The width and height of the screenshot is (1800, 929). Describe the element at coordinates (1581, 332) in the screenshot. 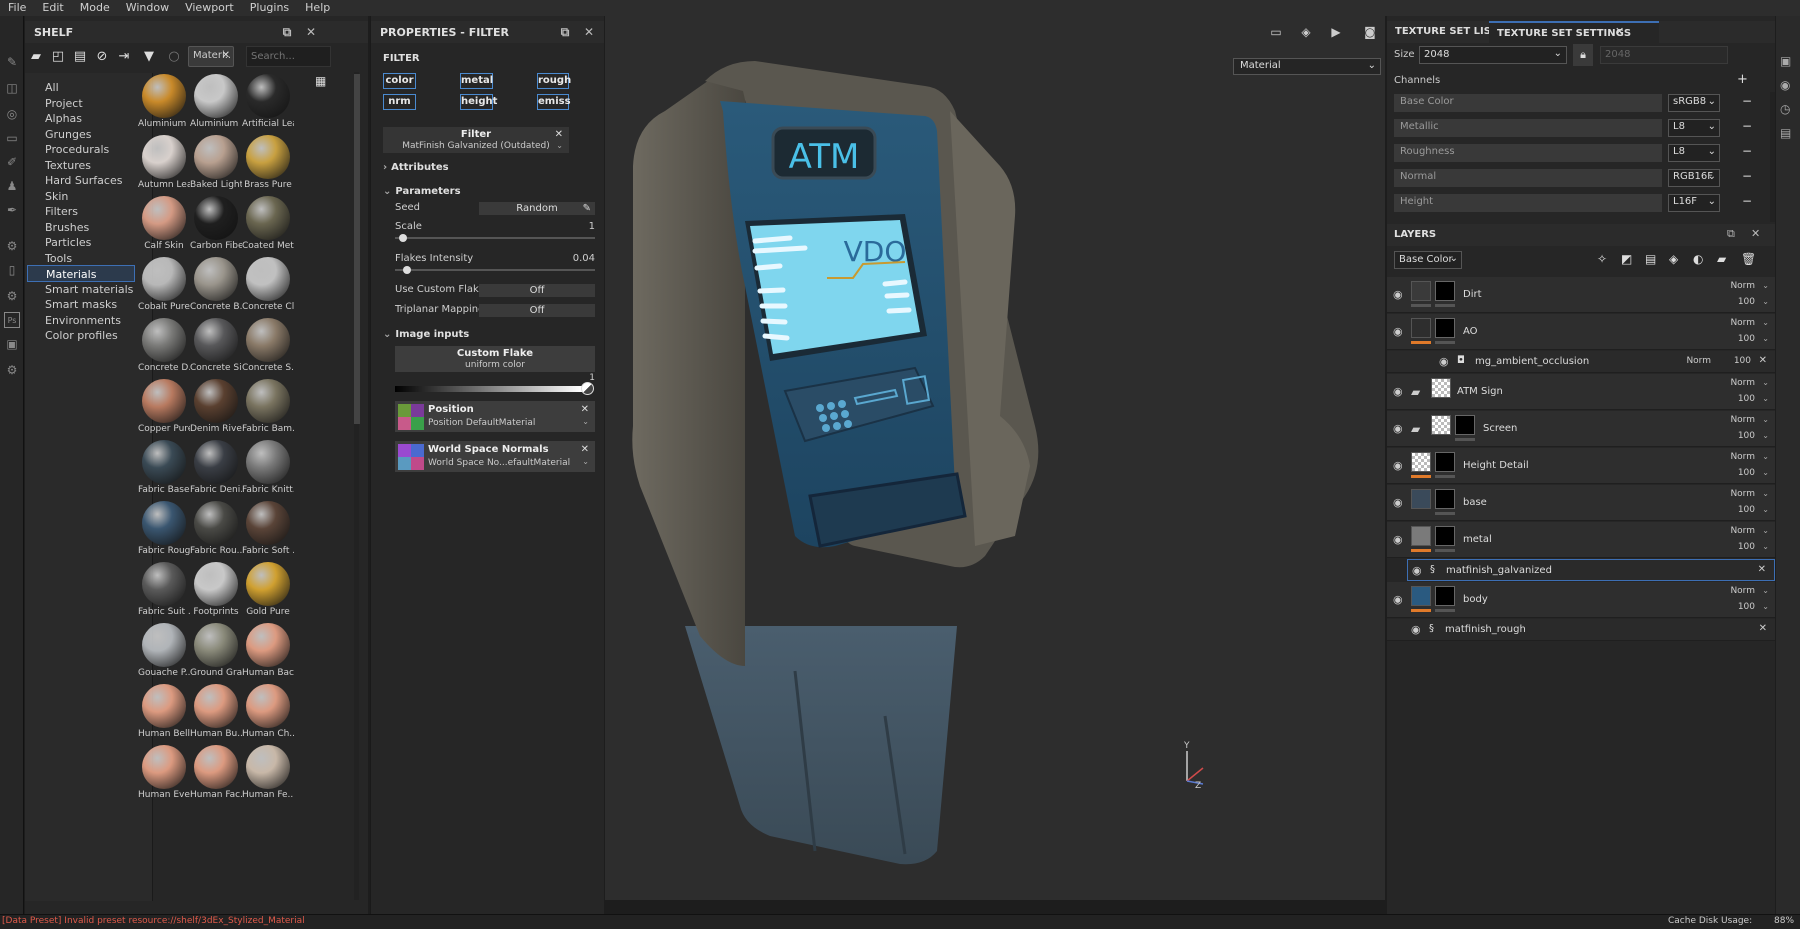

I see `layer-item: ◉ AO Norm ⌄ 100 ⌄` at that location.